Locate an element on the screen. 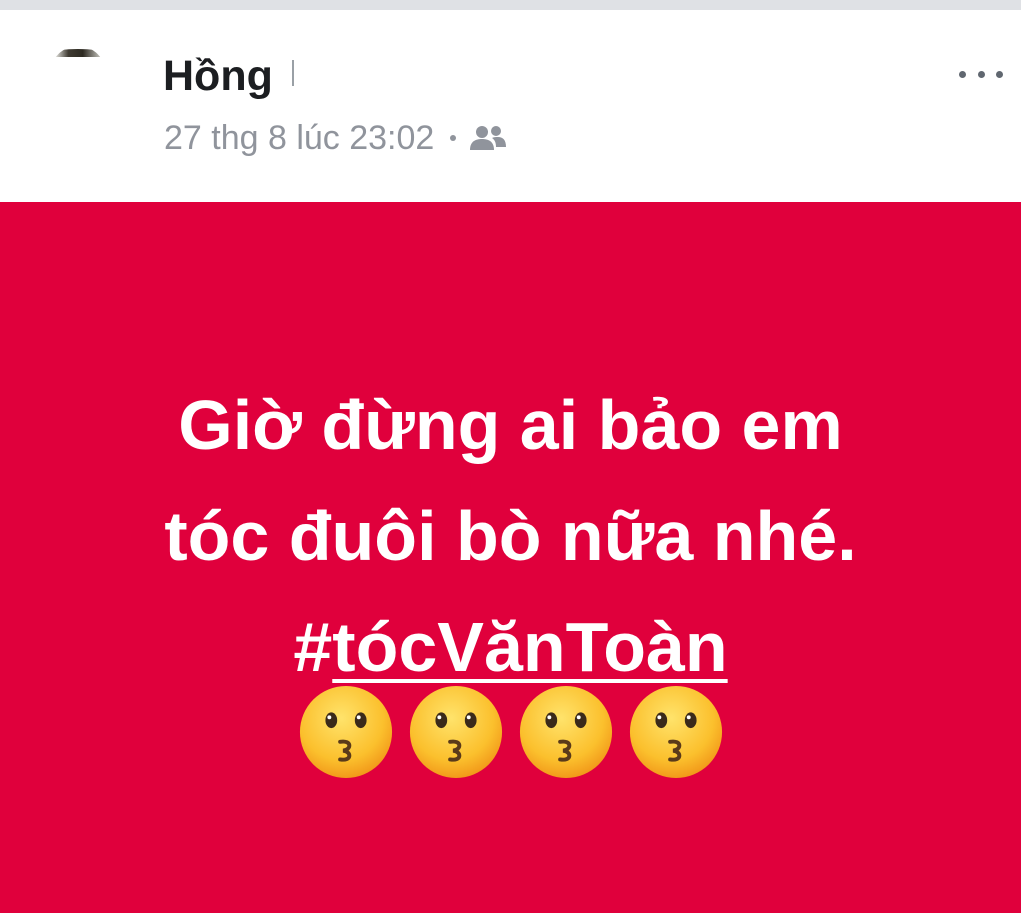 Image resolution: width=1021 pixels, height=913 pixels. hashtag-symbol: # is located at coordinates (313, 647).